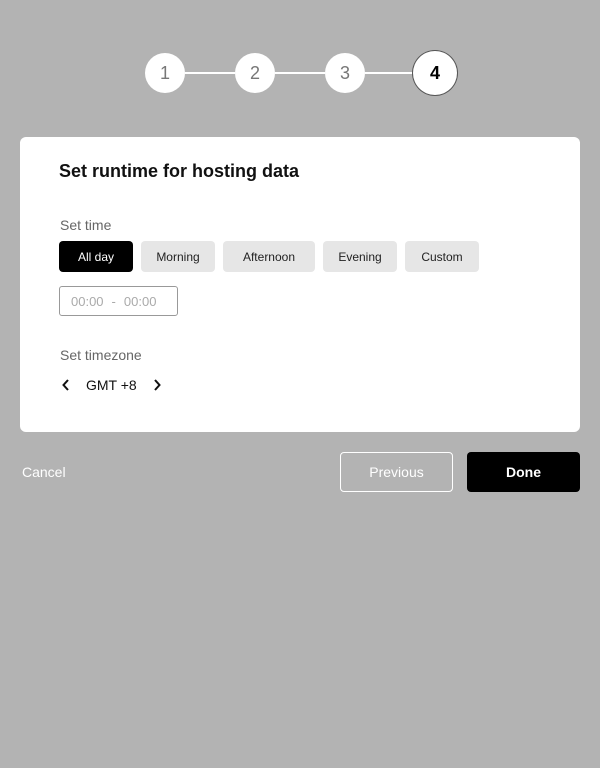  Describe the element at coordinates (157, 385) in the screenshot. I see `chevron-right-icon` at that location.